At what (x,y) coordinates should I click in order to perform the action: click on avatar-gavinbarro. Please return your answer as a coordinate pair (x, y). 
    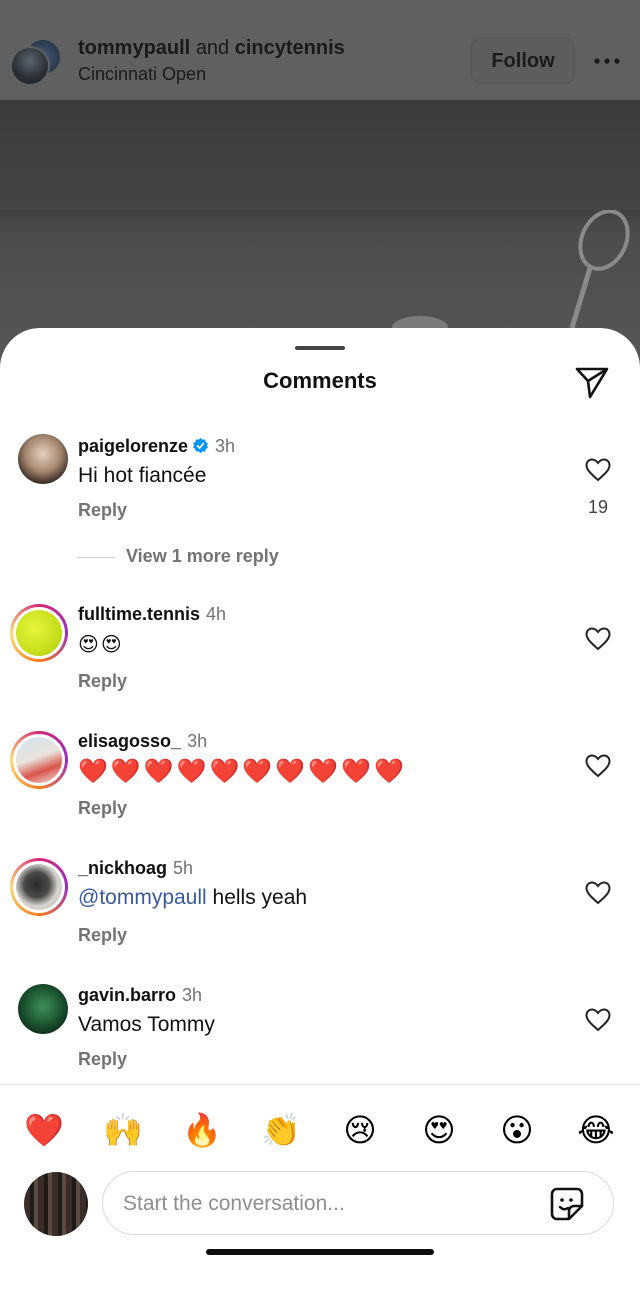
    Looking at the image, I should click on (43, 1009).